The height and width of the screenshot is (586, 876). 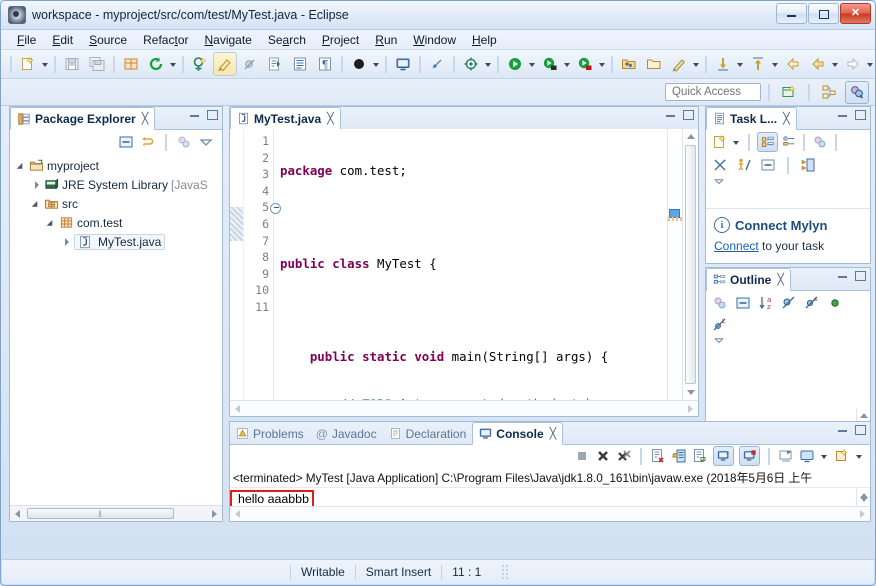 What do you see at coordinates (740, 64) in the screenshot?
I see `next-annotation-dropdown` at bounding box center [740, 64].